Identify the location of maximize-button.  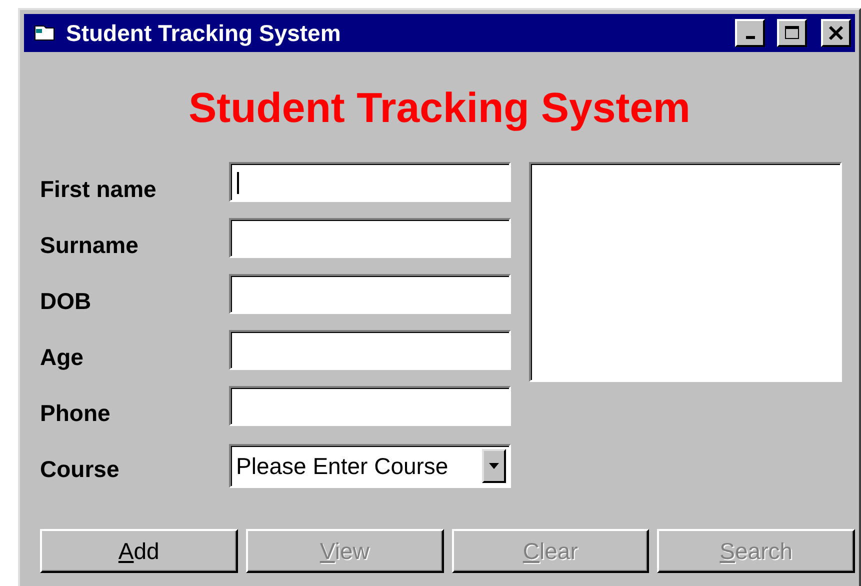
(792, 33).